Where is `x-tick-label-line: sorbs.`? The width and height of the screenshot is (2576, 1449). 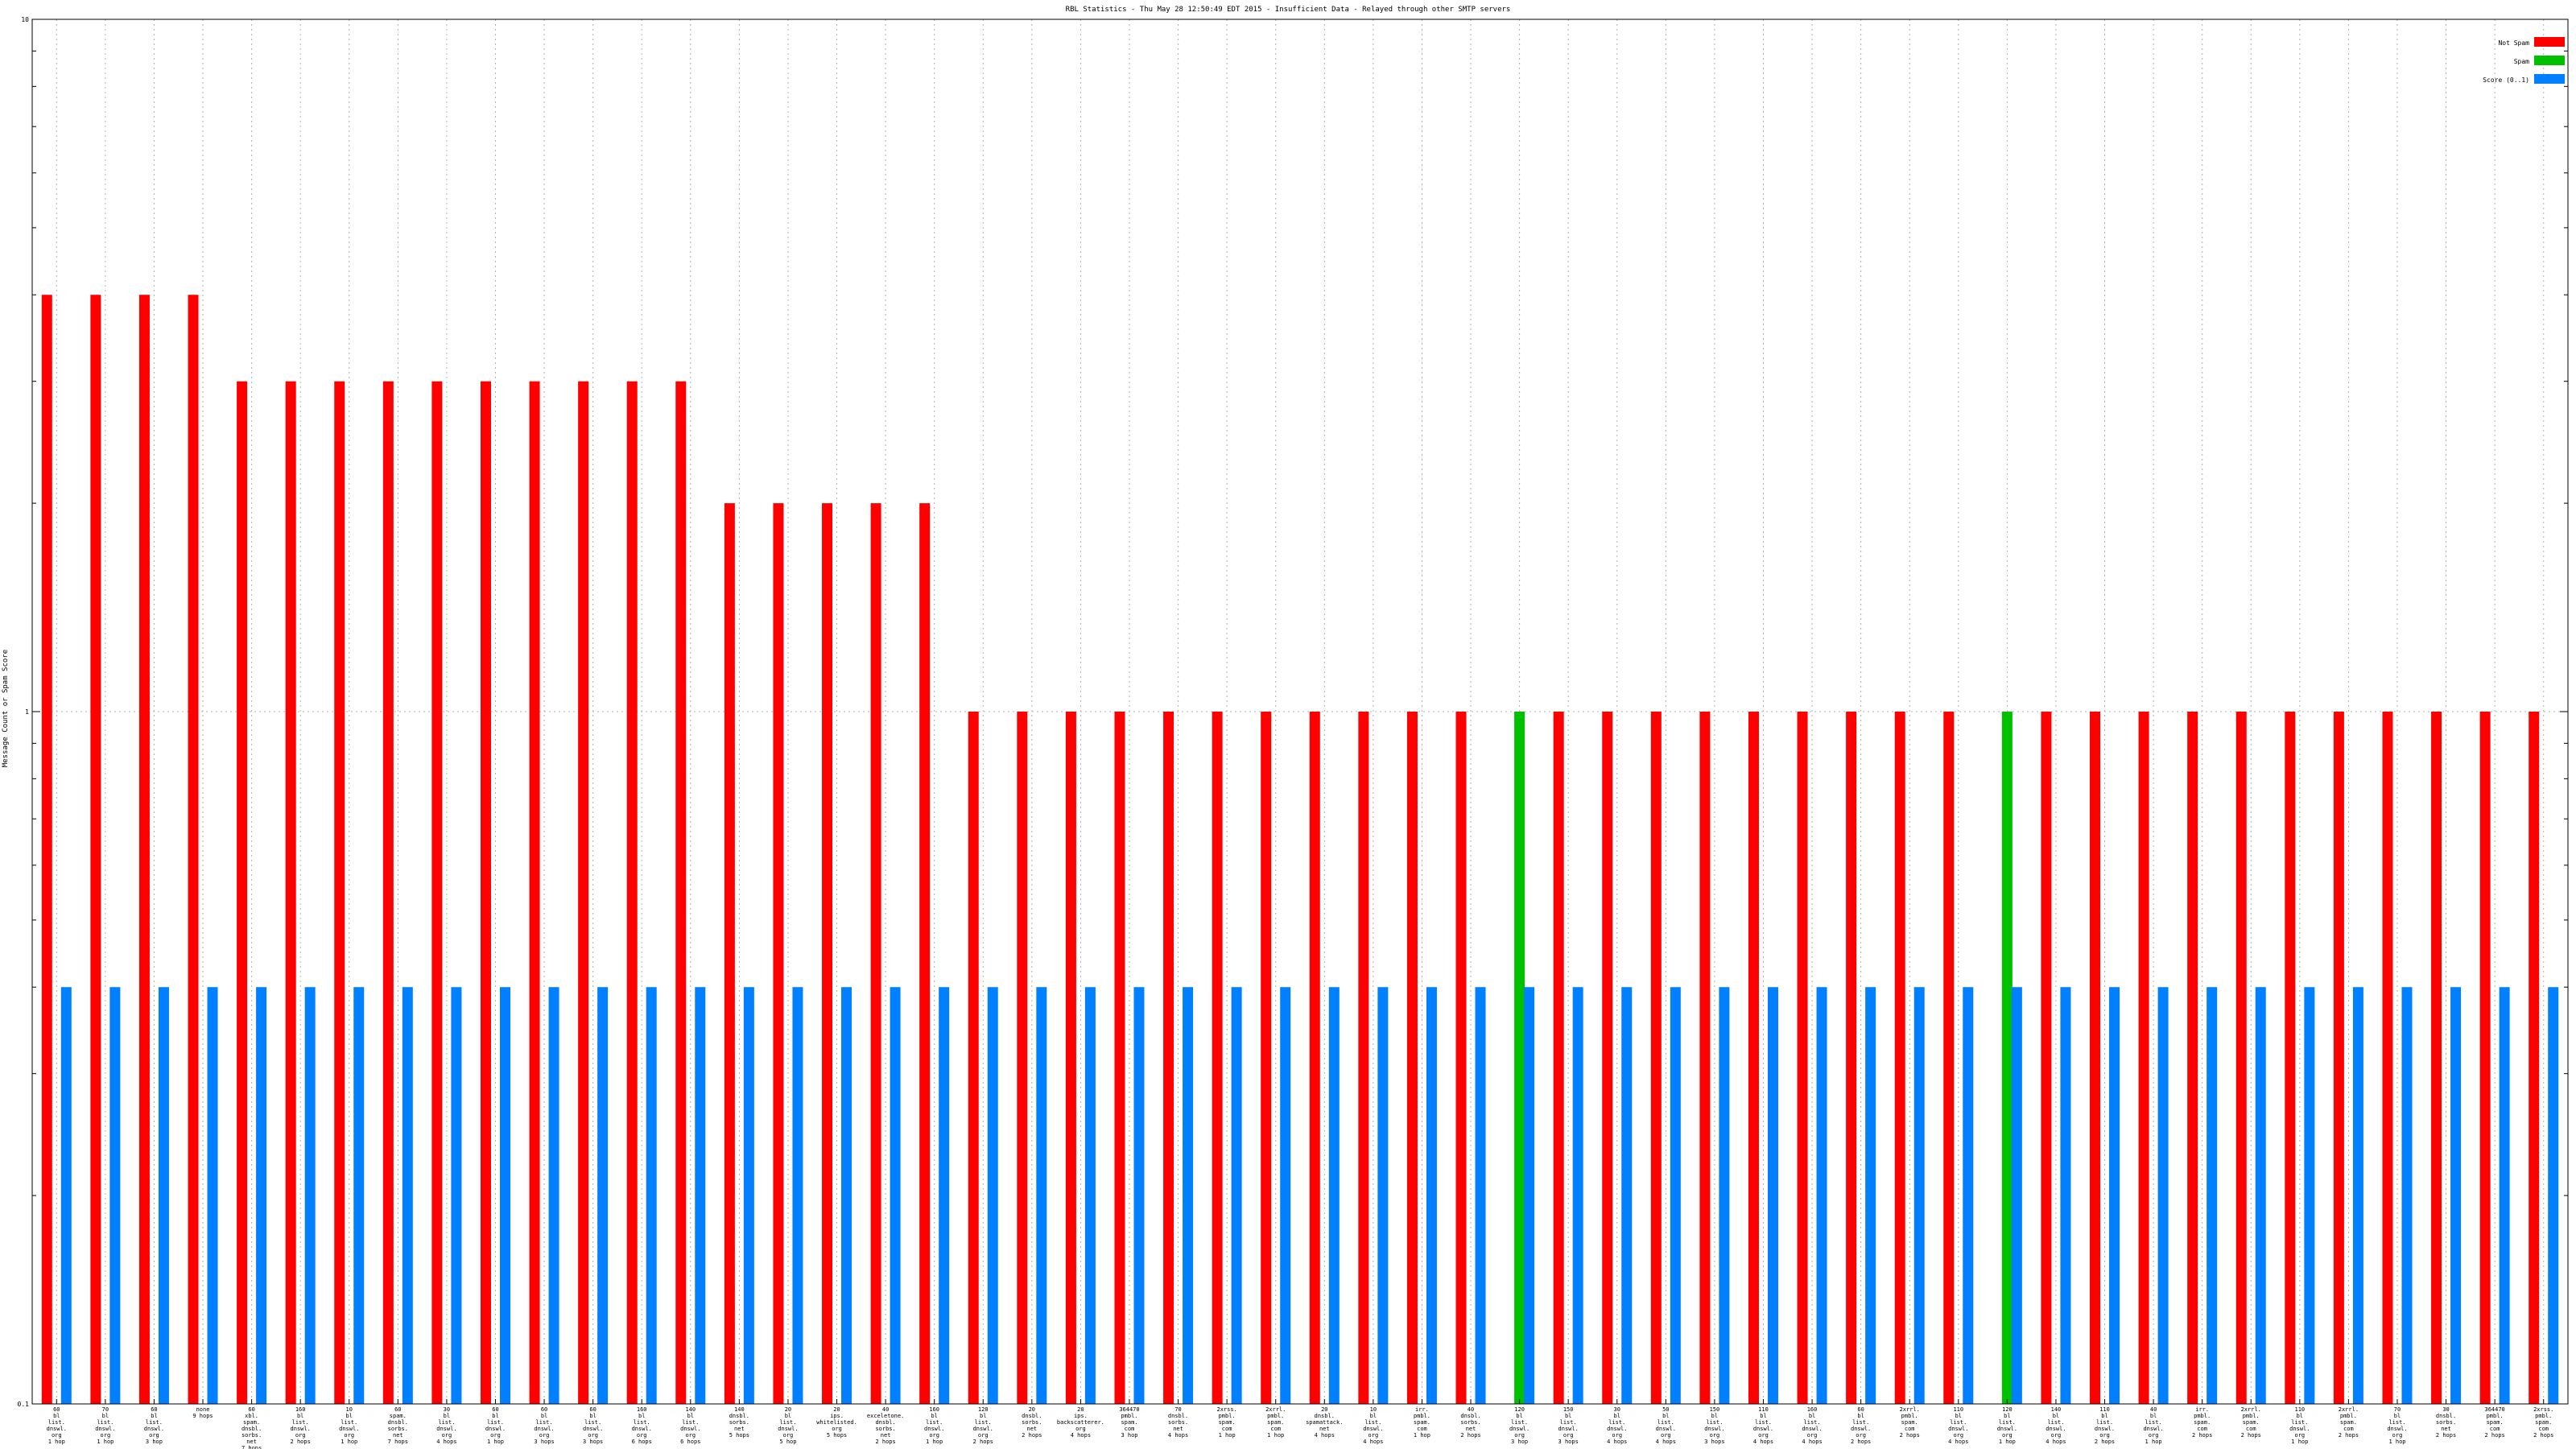
x-tick-label-line: sorbs. is located at coordinates (2446, 1422).